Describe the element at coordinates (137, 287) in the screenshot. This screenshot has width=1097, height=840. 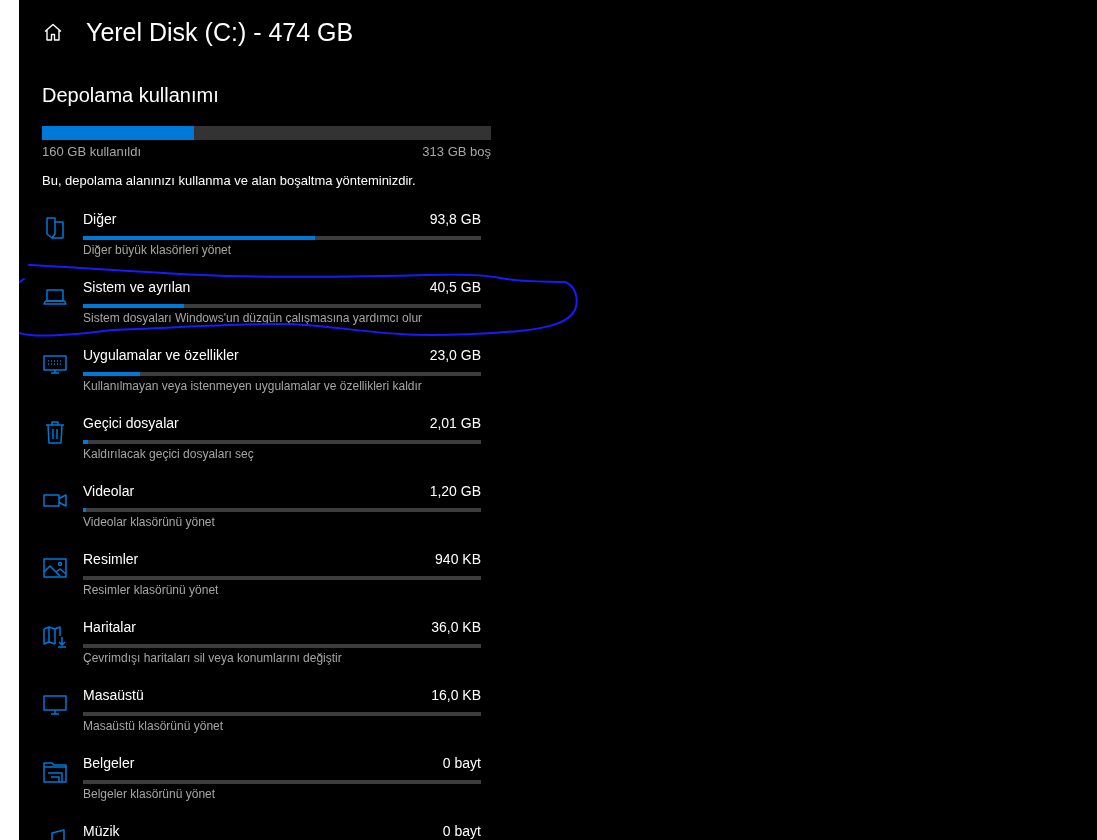
I see `category-name: Sistem ve ayrılan` at that location.